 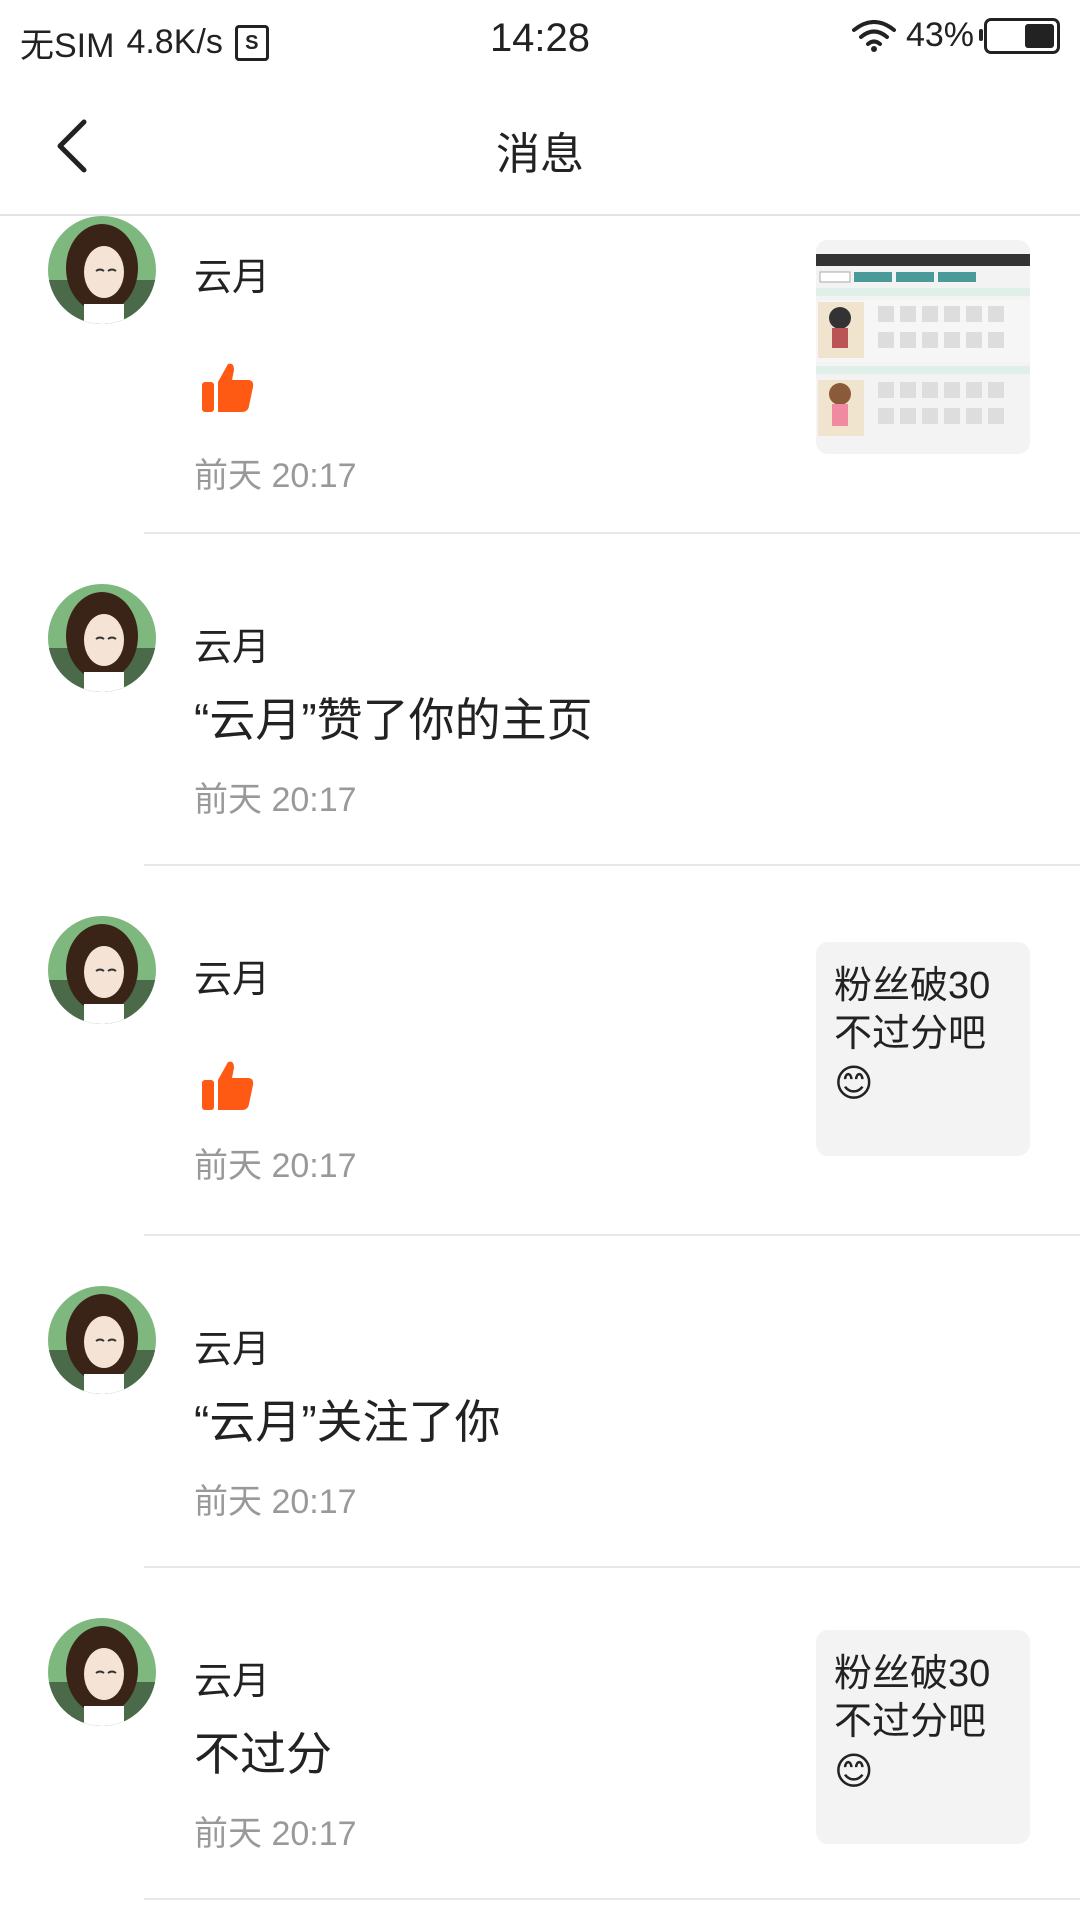 I want to click on message-content: 不过分, so click(x=263, y=1754).